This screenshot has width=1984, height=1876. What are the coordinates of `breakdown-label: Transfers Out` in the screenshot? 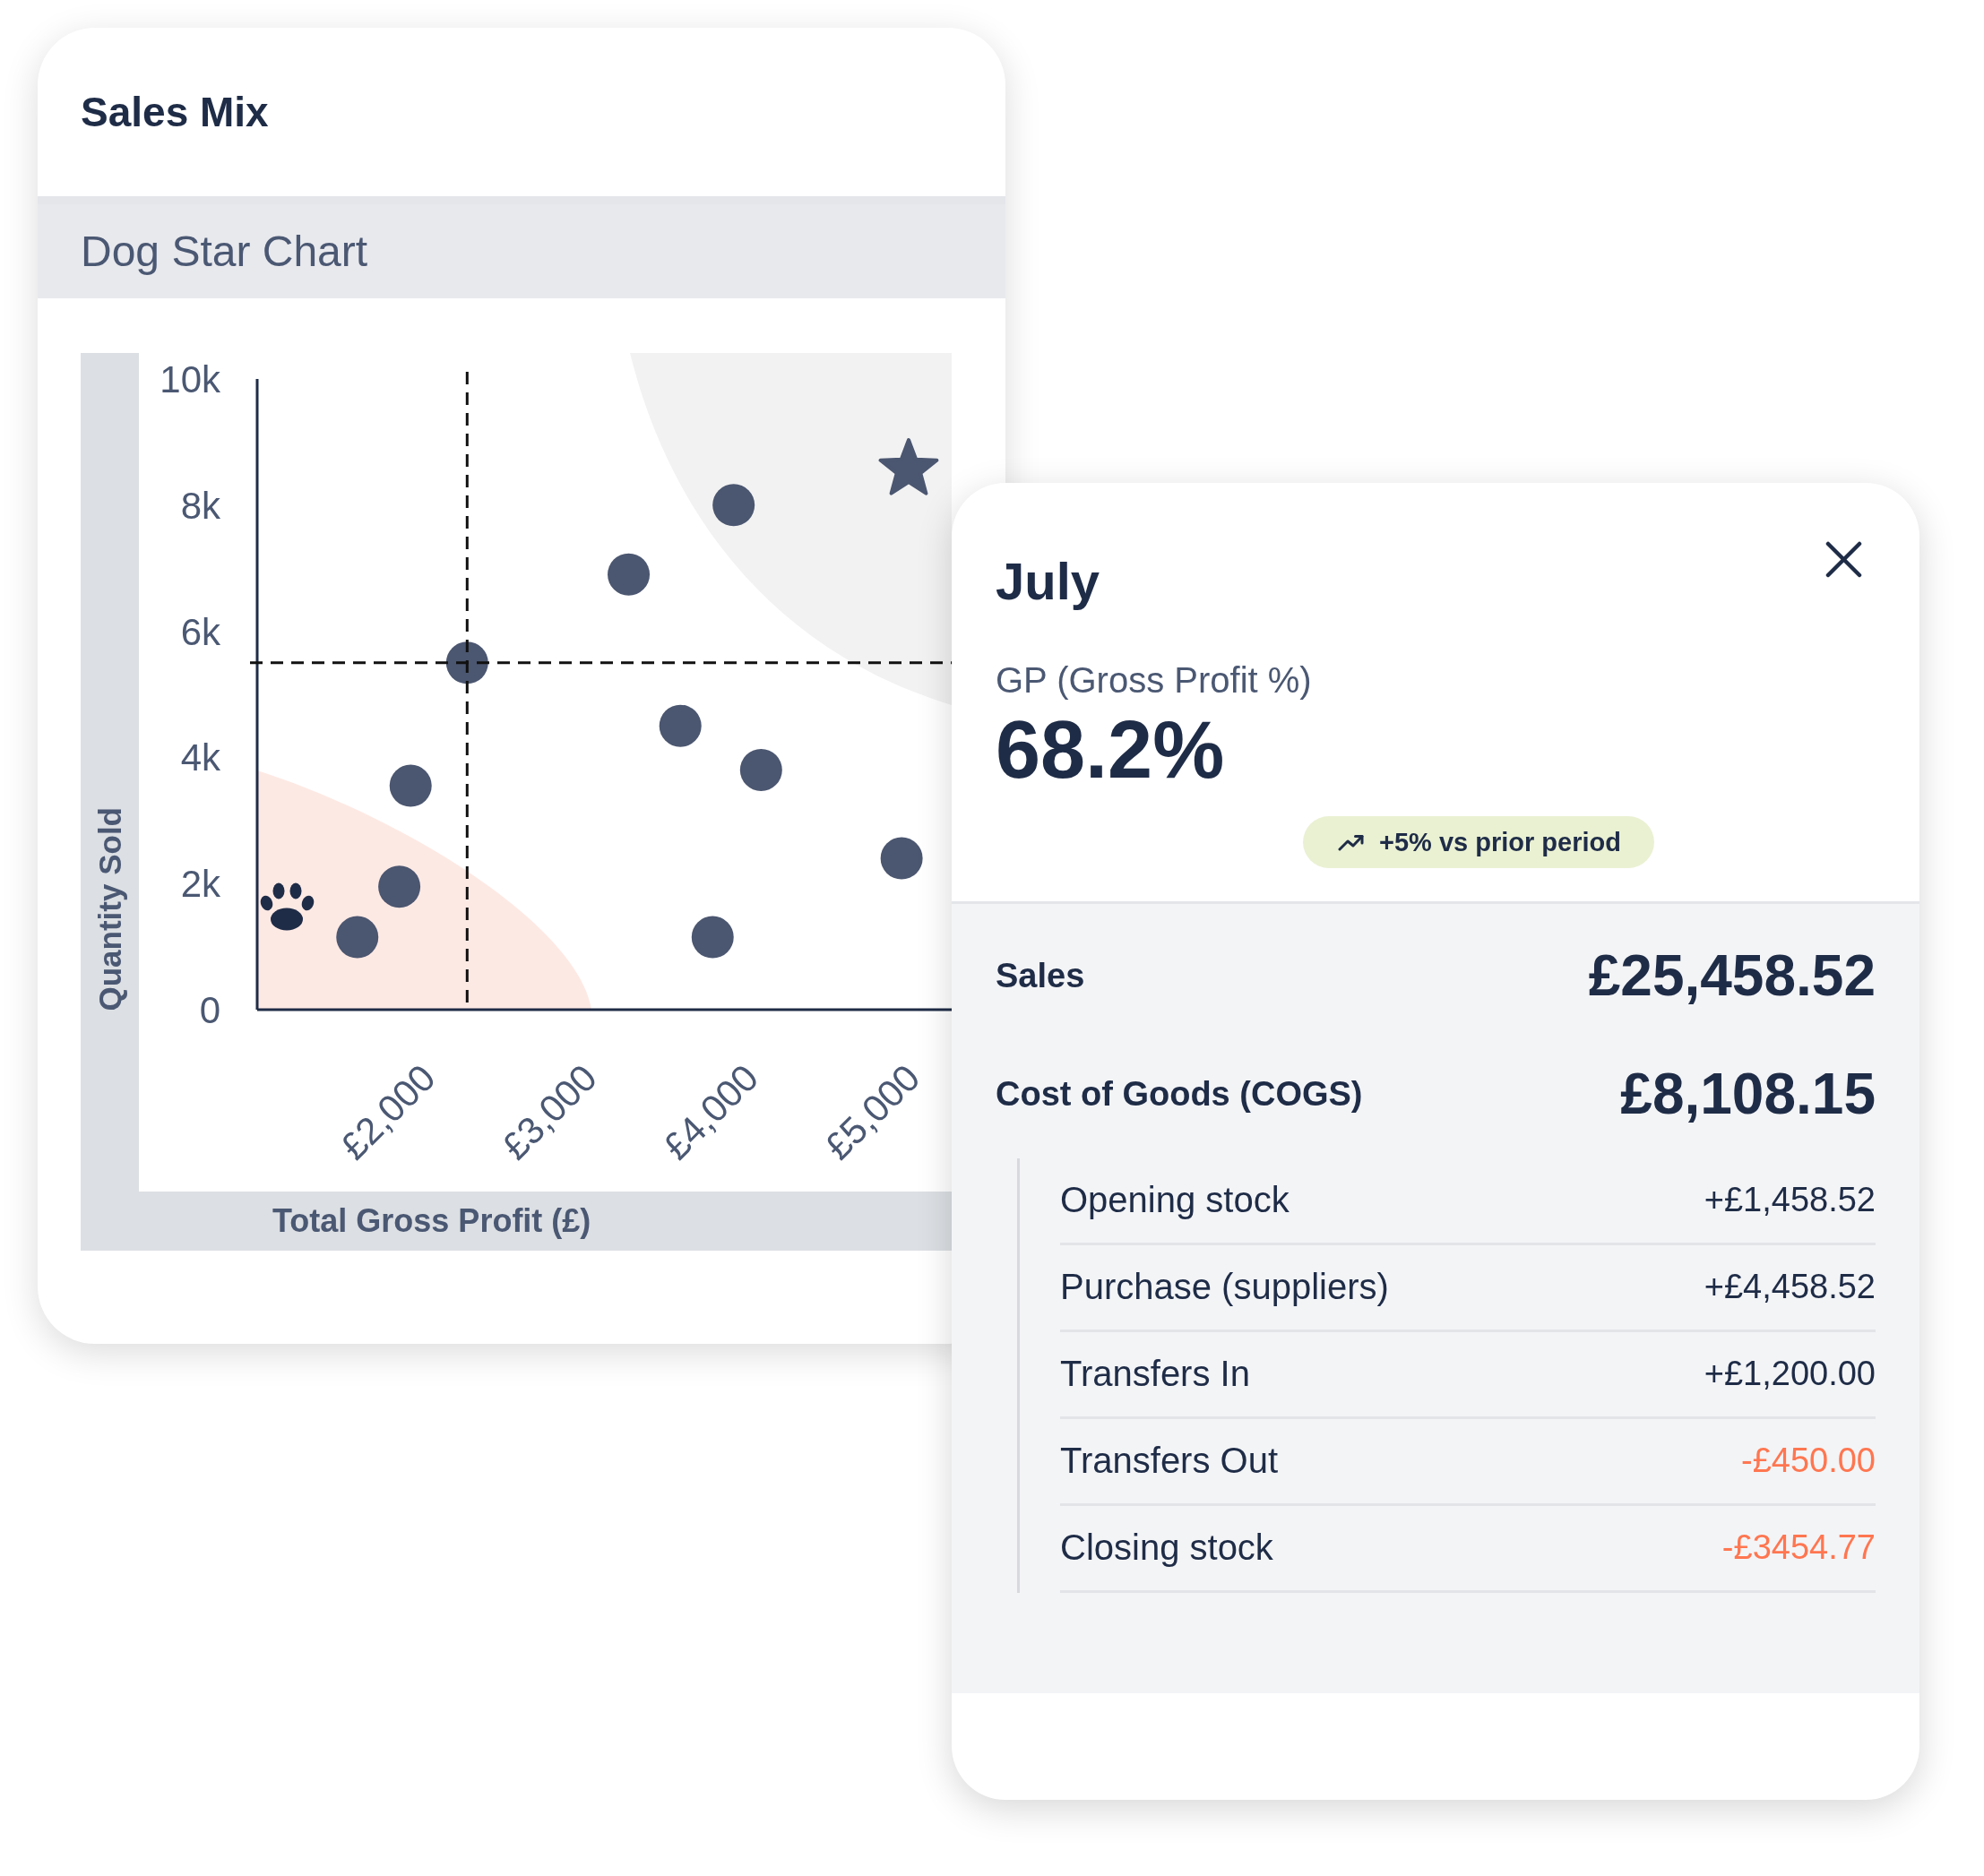 It's located at (1169, 1460).